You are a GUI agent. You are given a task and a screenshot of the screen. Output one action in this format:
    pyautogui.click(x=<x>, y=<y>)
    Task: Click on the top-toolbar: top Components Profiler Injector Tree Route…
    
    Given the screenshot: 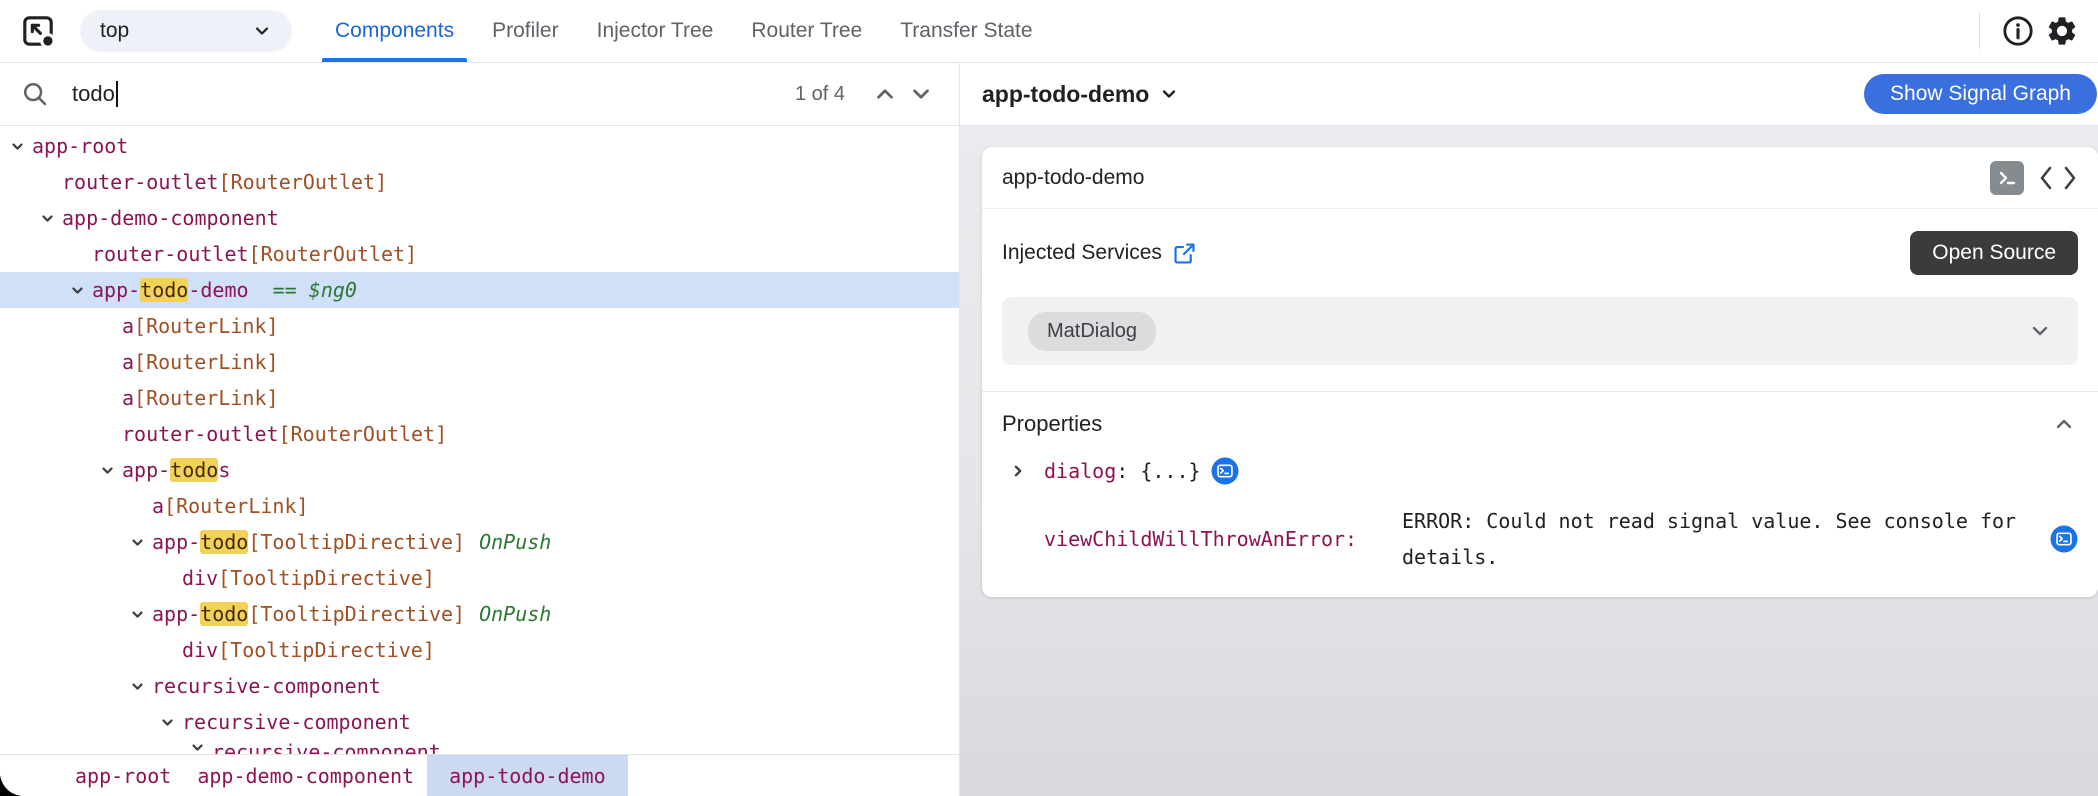 What is the action you would take?
    pyautogui.click(x=1049, y=31)
    